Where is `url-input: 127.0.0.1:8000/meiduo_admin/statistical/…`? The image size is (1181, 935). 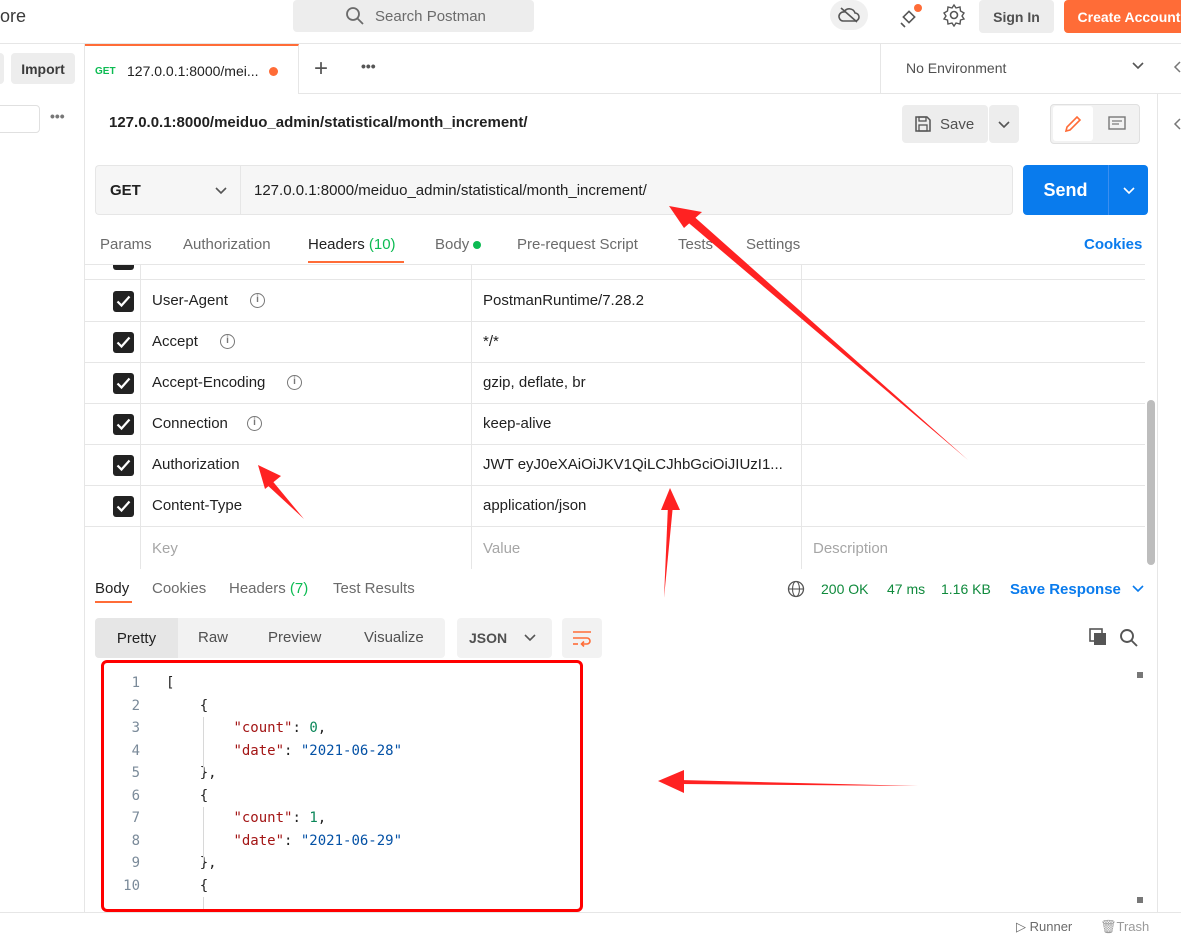 url-input: 127.0.0.1:8000/meiduo_admin/statistical/… is located at coordinates (626, 190).